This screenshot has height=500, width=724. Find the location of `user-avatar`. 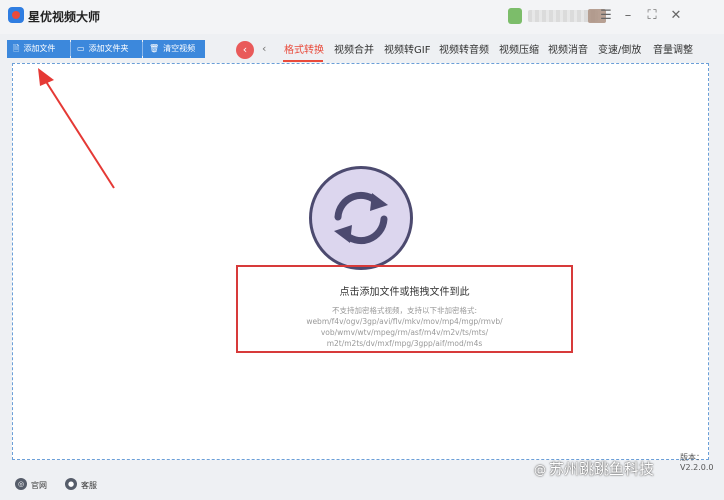

user-avatar is located at coordinates (515, 16).